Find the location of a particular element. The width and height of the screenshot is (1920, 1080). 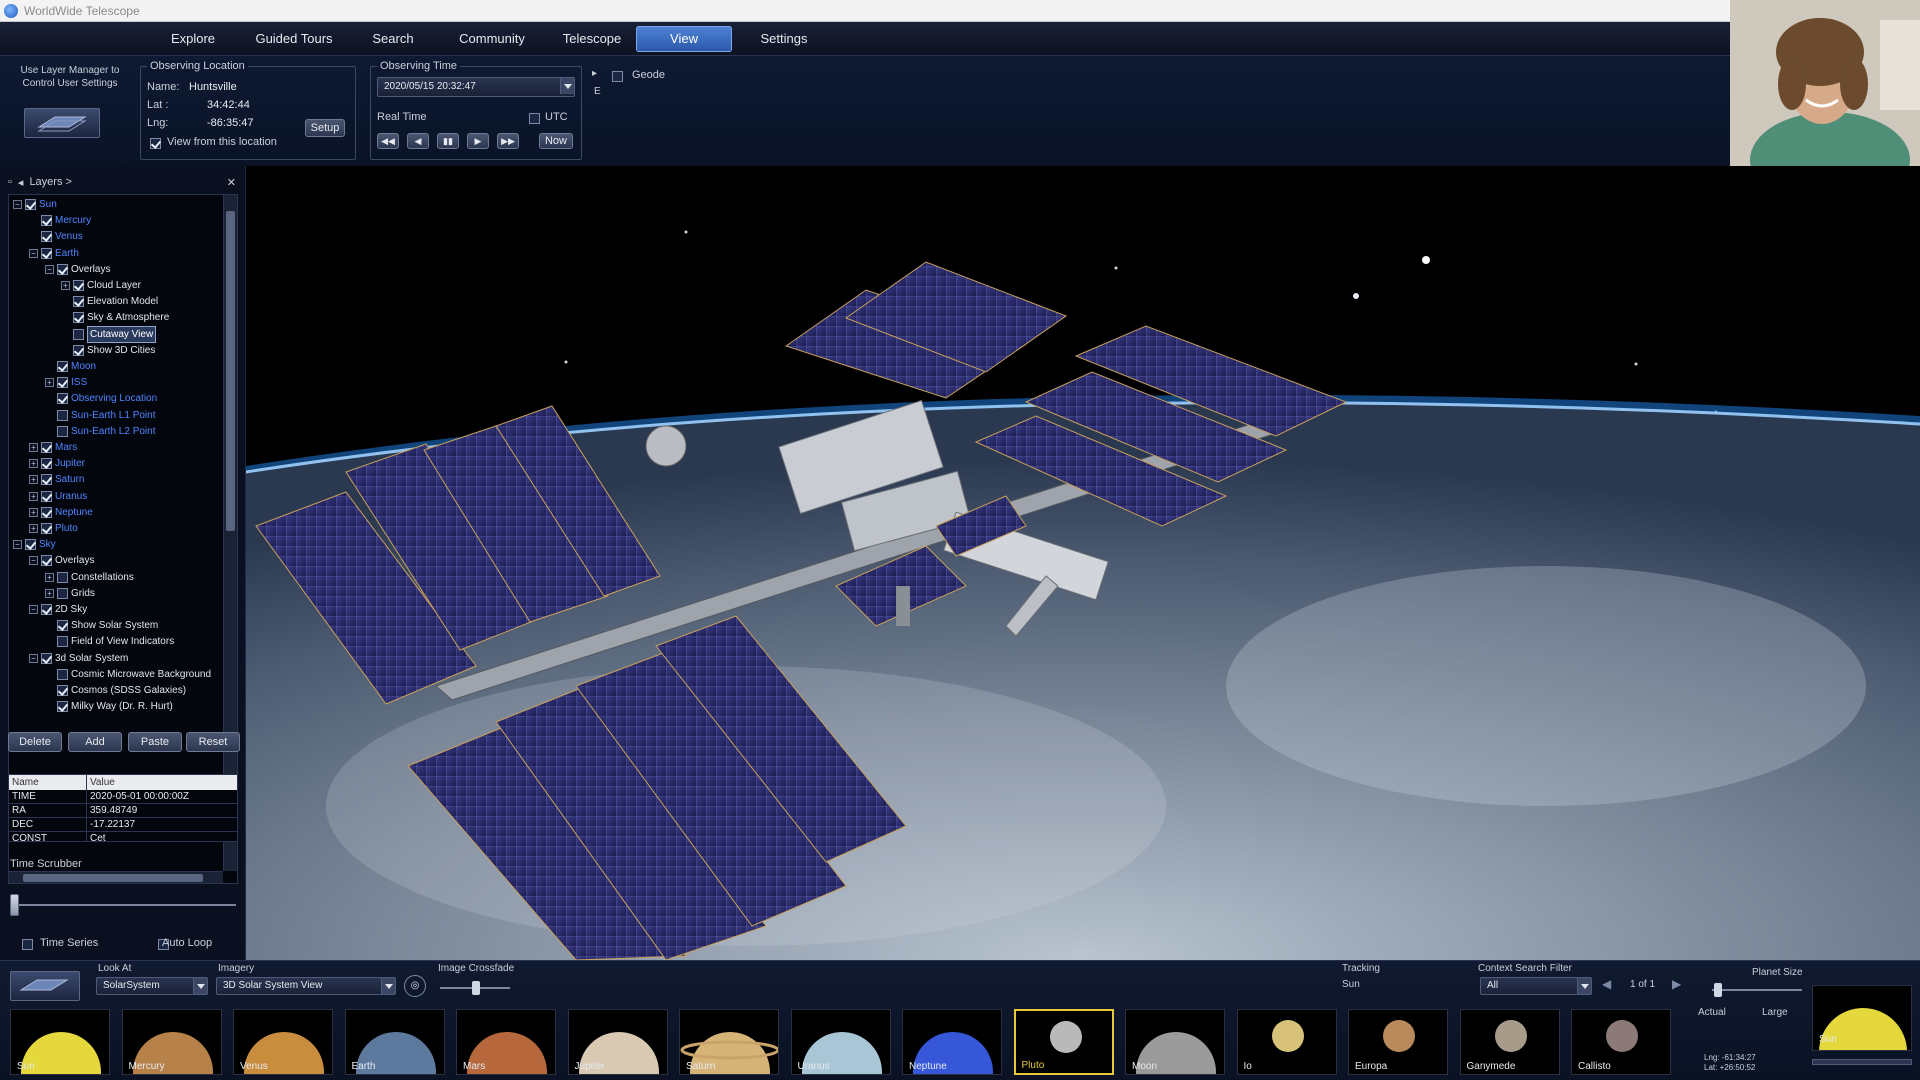

tree-item: Cosmos (SDSS Galaxies) is located at coordinates (115, 690).